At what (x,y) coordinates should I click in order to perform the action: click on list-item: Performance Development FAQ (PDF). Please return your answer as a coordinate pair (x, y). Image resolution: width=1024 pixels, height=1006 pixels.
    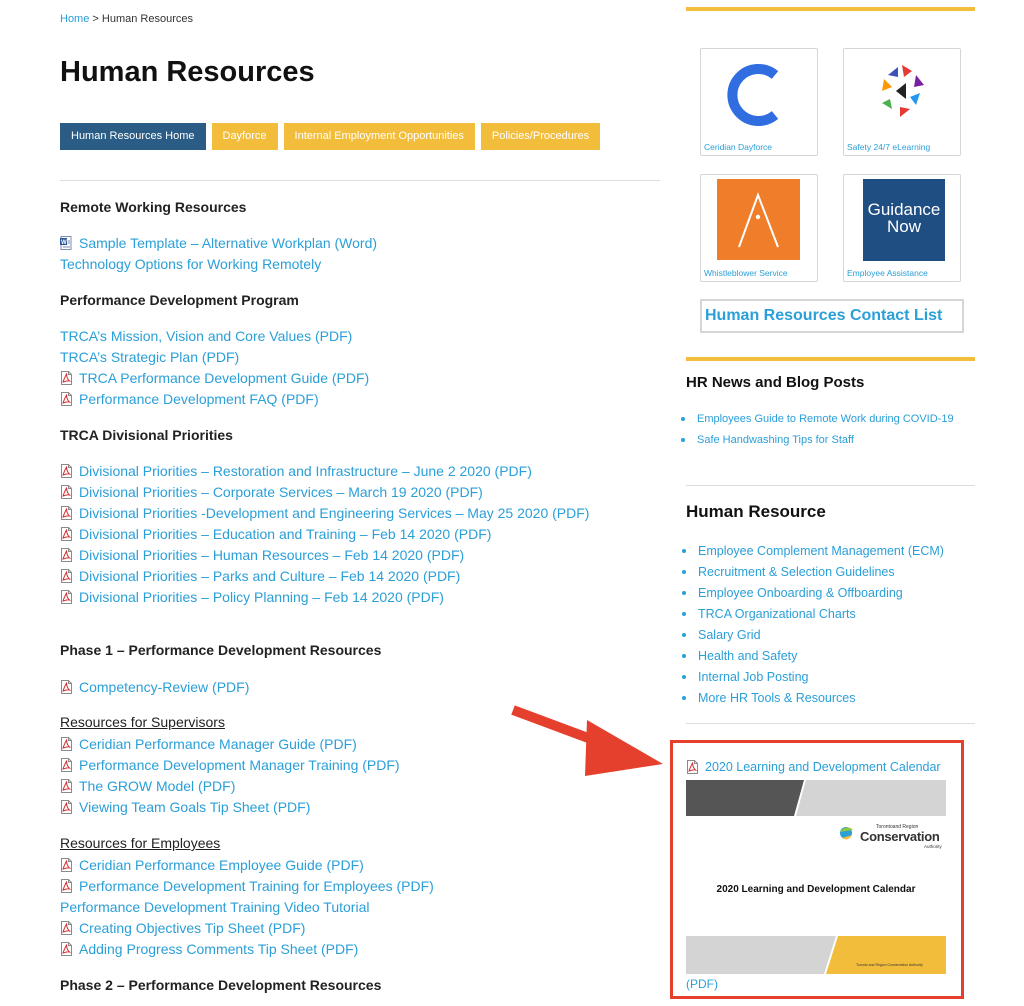
    Looking at the image, I should click on (214, 398).